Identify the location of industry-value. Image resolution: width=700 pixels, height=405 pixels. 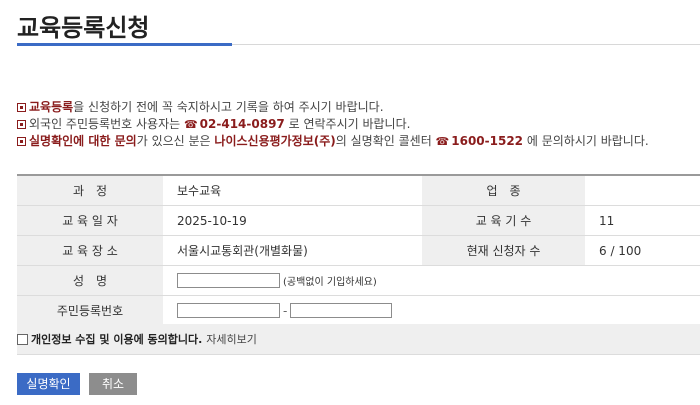
(642, 190).